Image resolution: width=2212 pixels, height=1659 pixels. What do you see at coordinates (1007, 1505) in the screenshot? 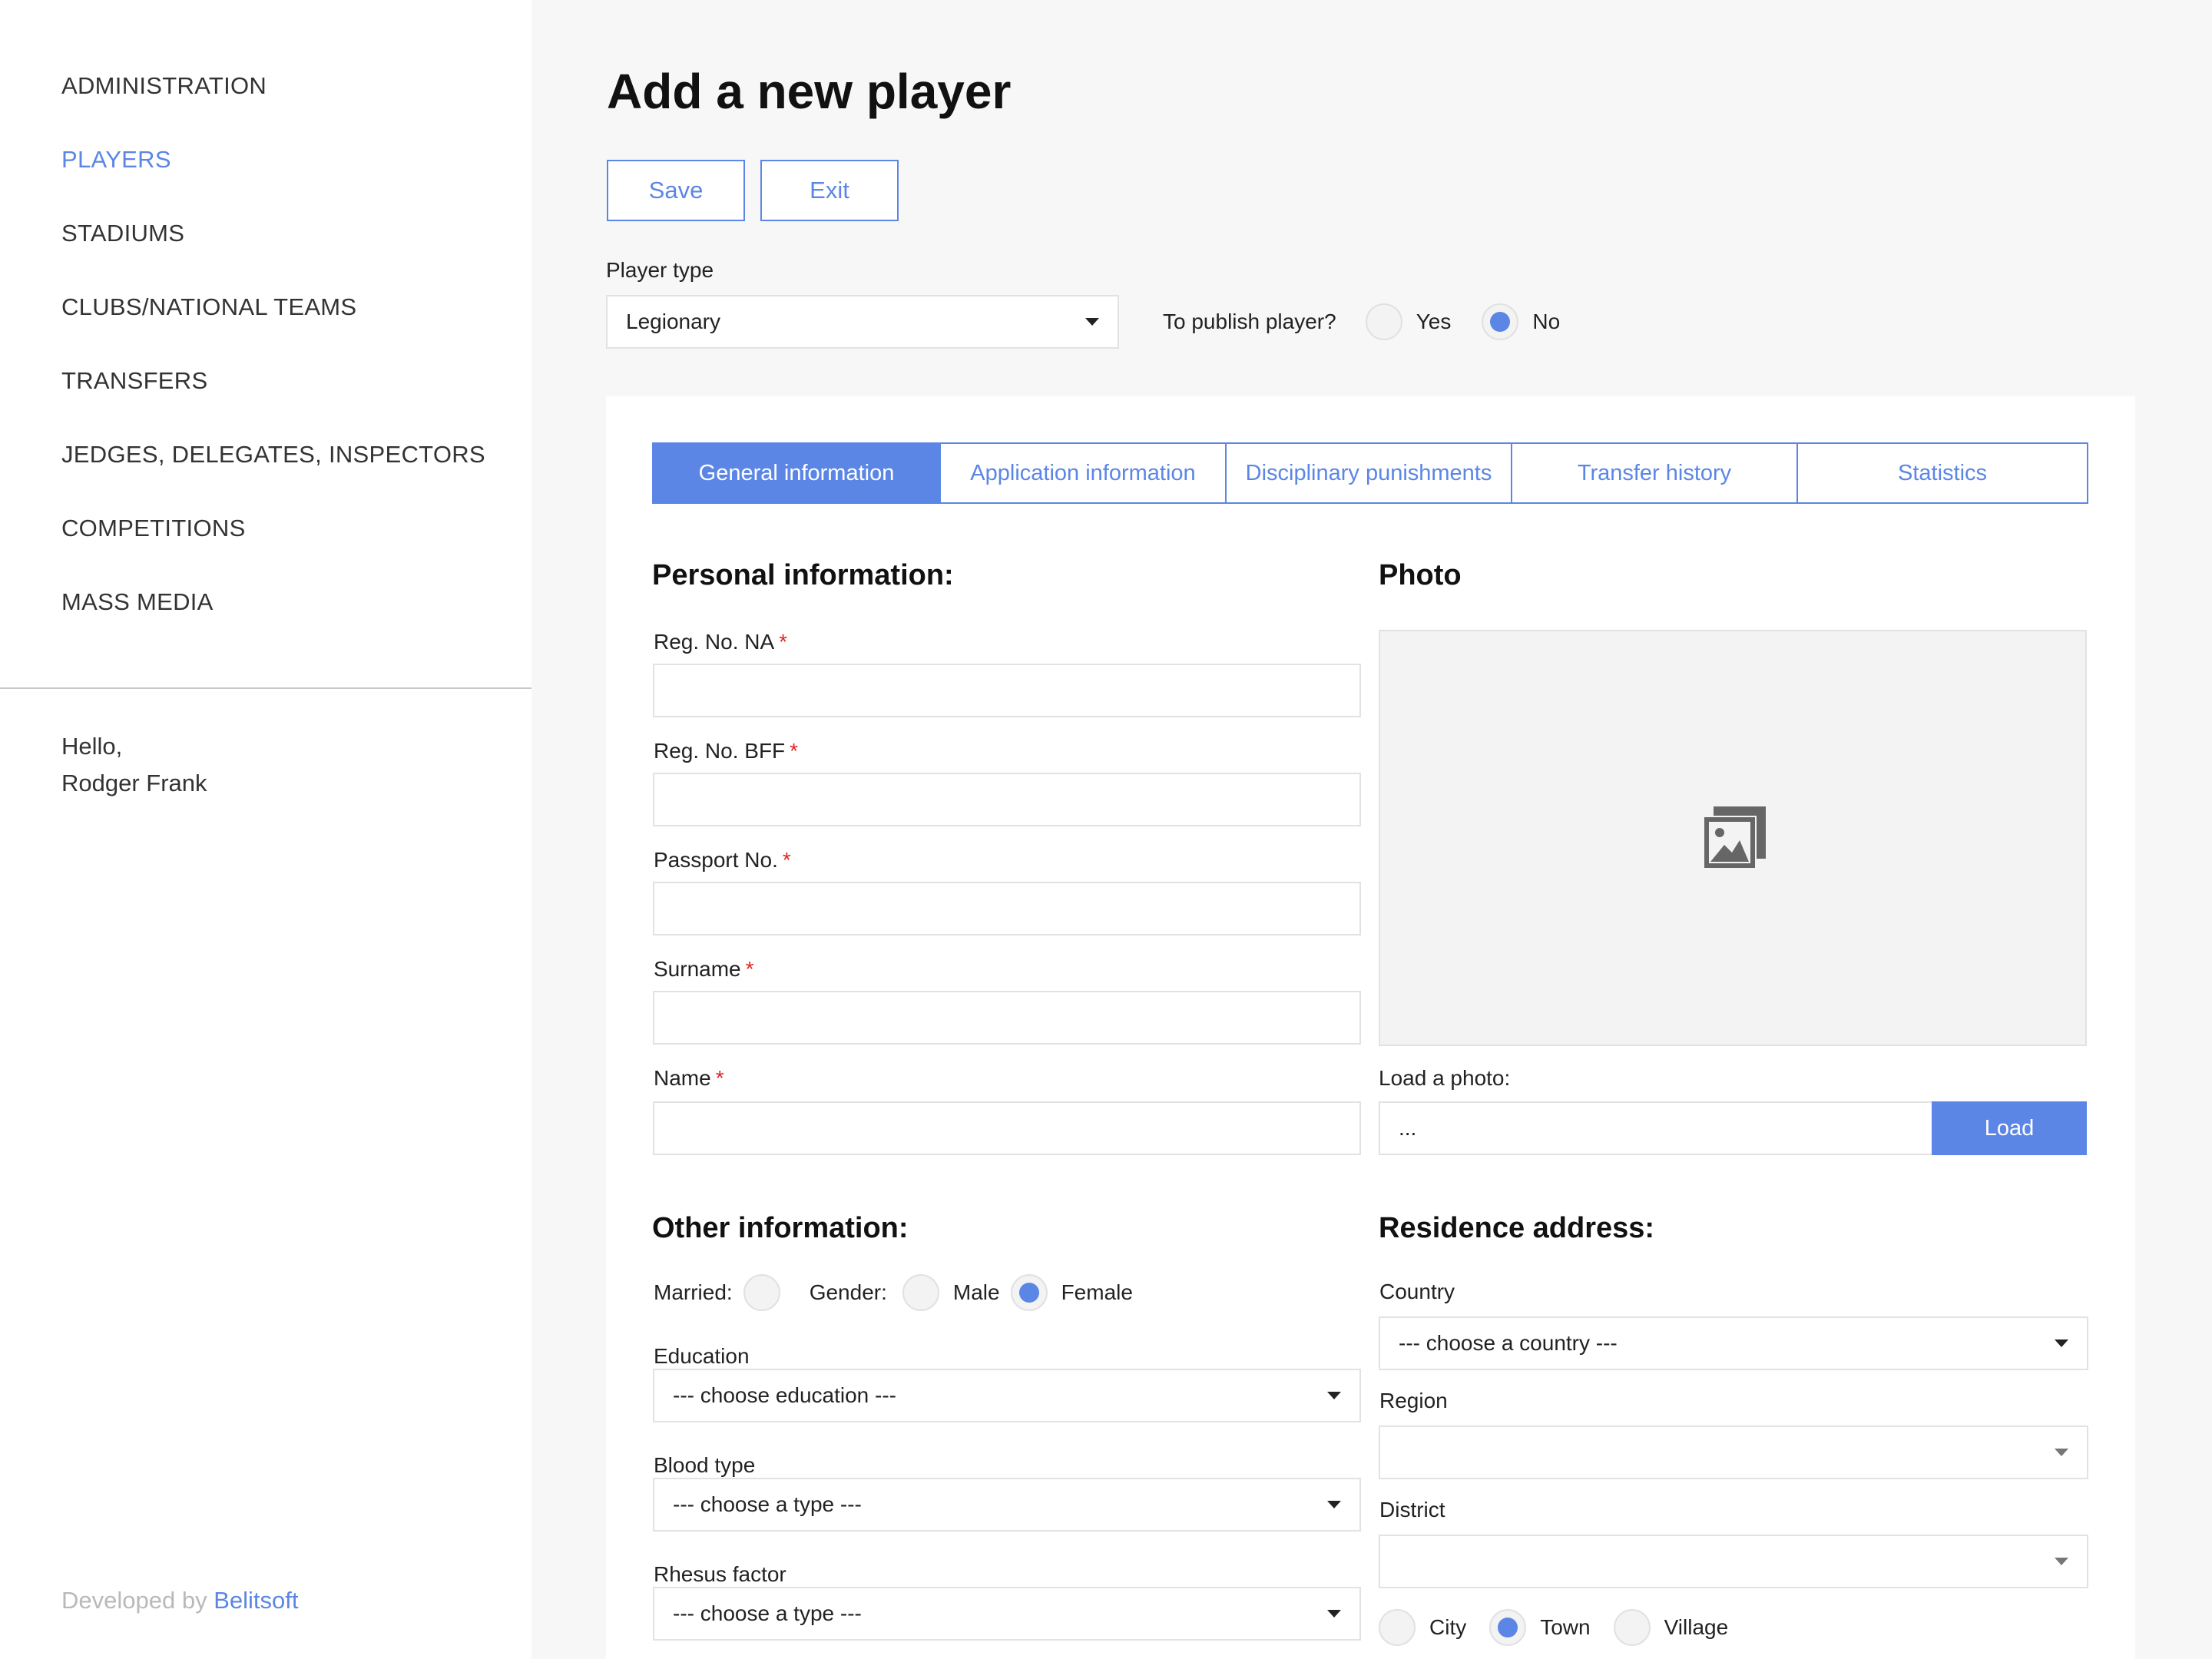
I see `blood-type-select: --- choose a type ---` at bounding box center [1007, 1505].